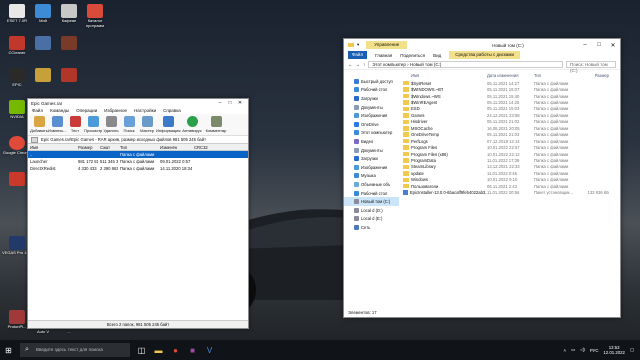  I want to click on nav-item: Видео, so click(371, 141).